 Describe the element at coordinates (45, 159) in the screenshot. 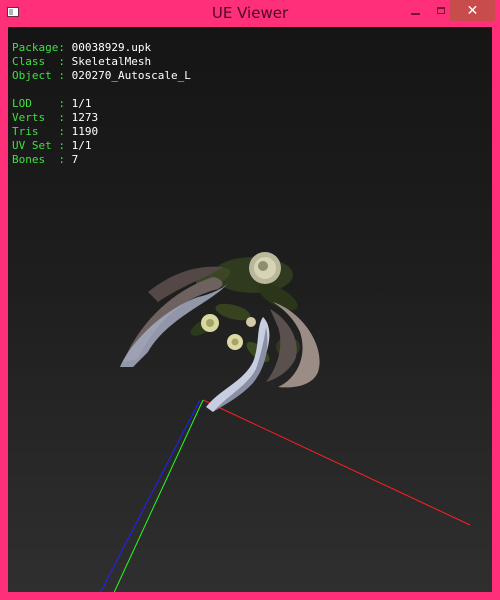

I see `info-bones: Bones : 7` at that location.